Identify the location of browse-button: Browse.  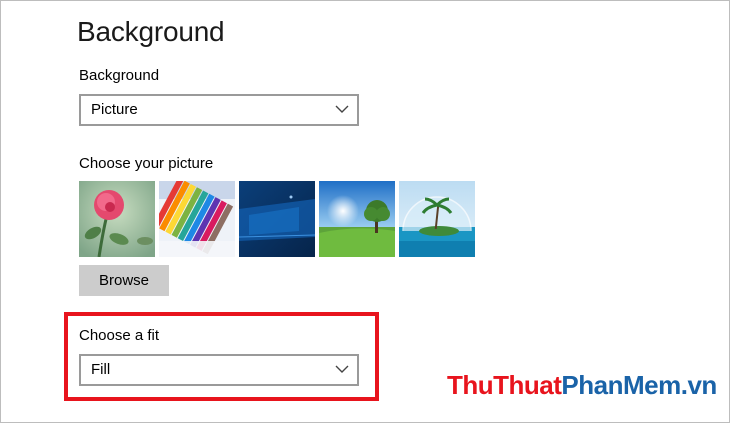
(124, 280).